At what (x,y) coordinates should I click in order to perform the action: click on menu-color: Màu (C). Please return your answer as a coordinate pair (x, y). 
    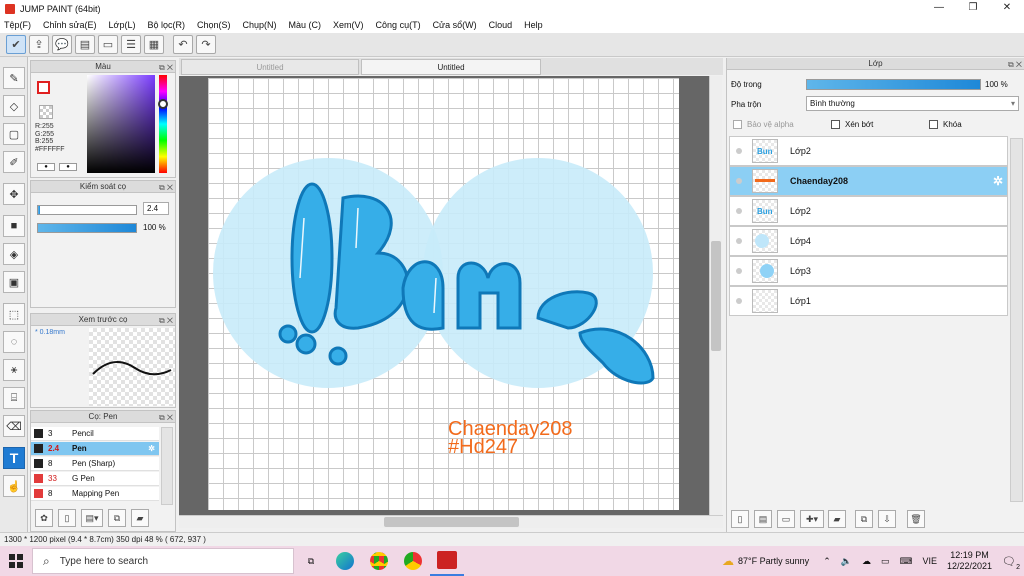
    Looking at the image, I should click on (305, 25).